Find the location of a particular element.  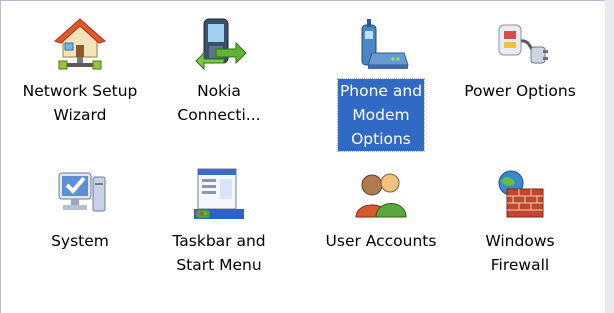

phone-modem-options-item: Phone and Modem Options is located at coordinates (381, 83).